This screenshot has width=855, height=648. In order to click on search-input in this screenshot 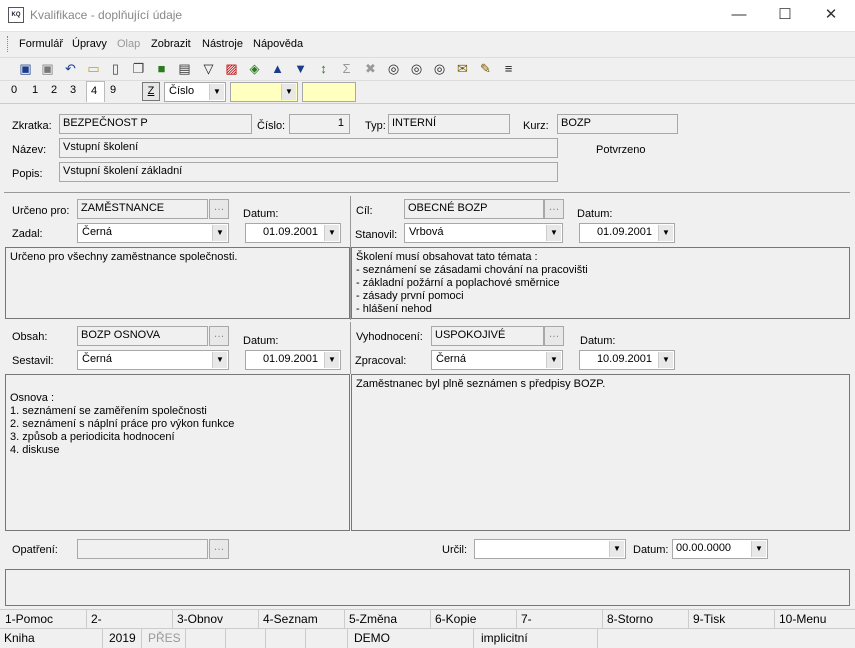, I will do `click(329, 92)`.